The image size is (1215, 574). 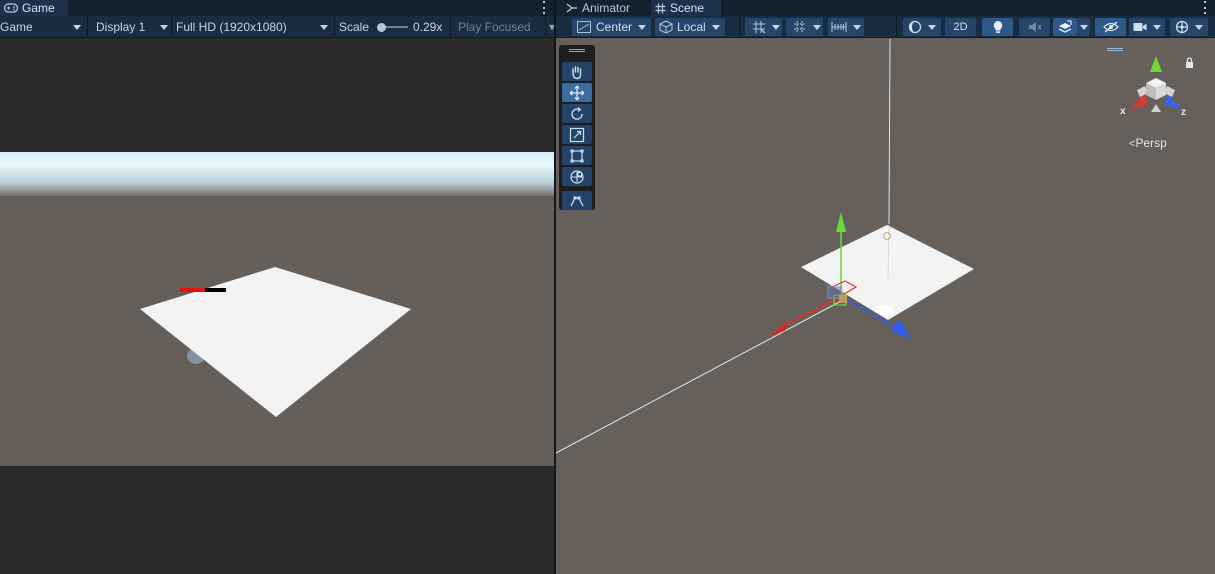 I want to click on cloud-icon, so click(x=884, y=310).